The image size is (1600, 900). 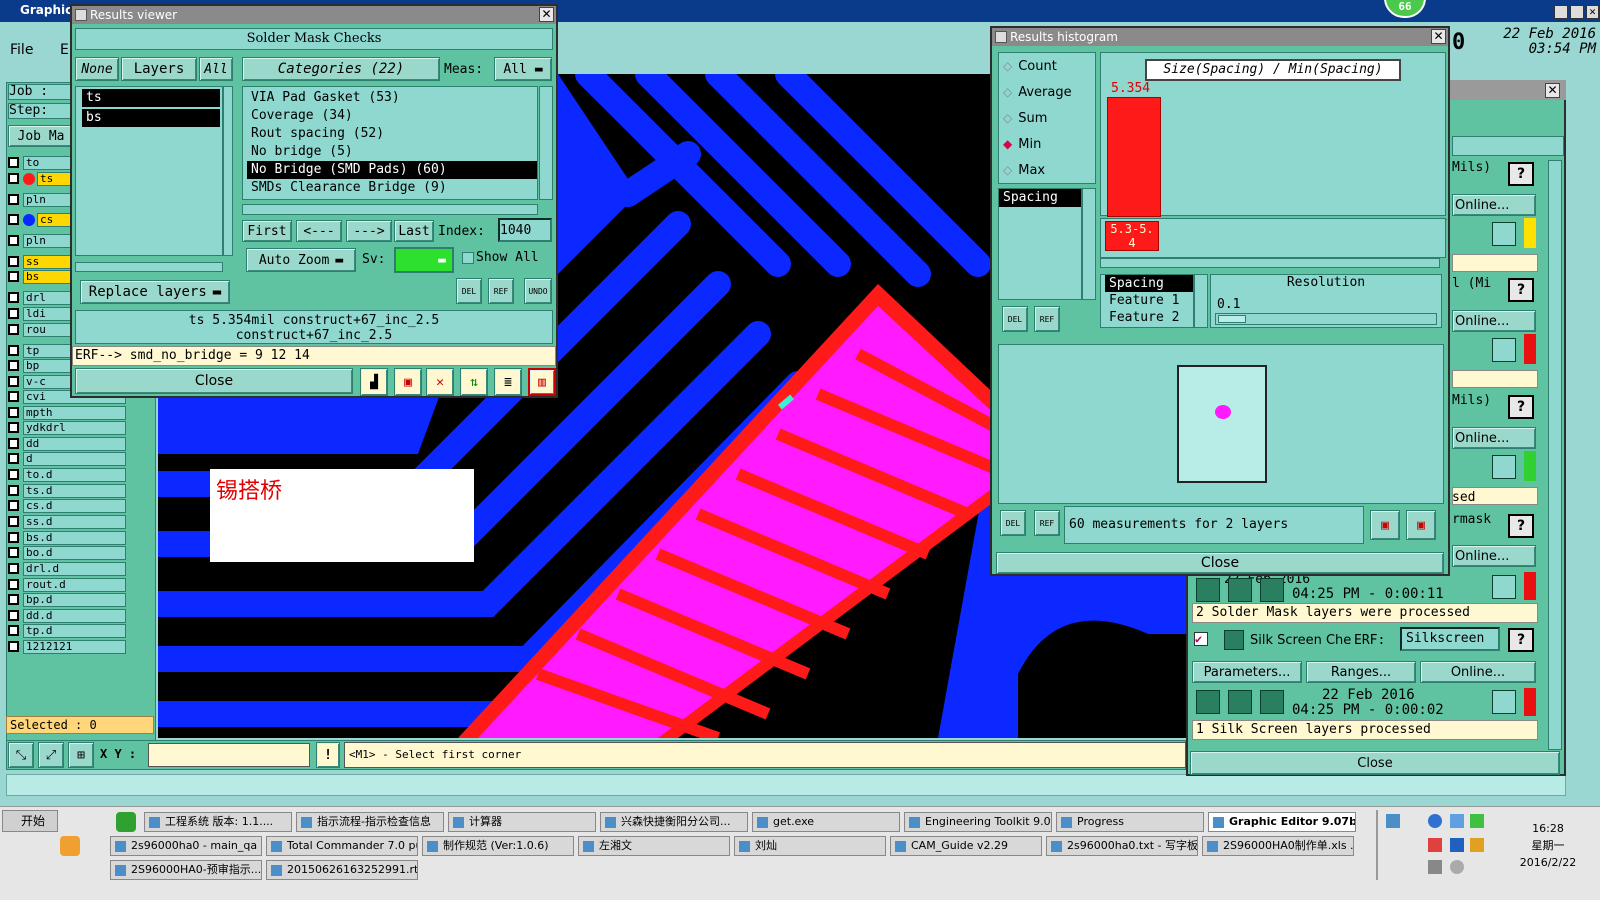 What do you see at coordinates (374, 382) in the screenshot?
I see `measure-icon: ▟` at bounding box center [374, 382].